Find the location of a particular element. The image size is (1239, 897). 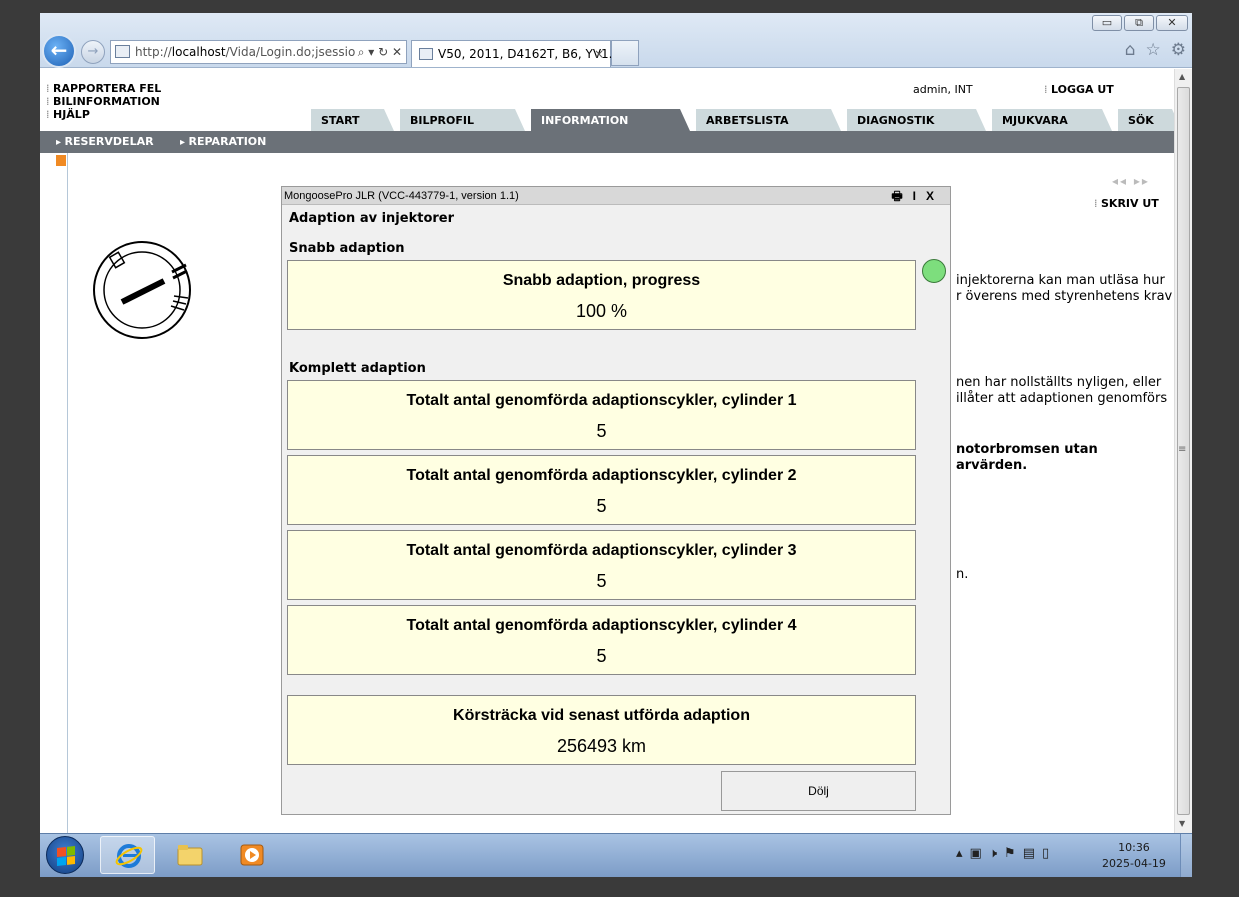

printer-icon: 🖶 is located at coordinates (896, 196).